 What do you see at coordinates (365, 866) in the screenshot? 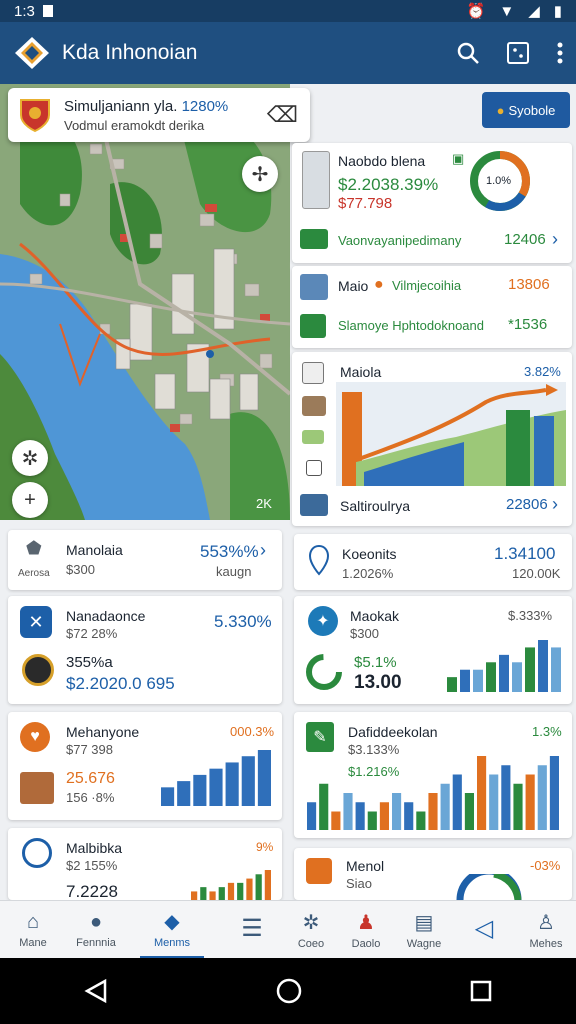
I see `statr4-title: Menol` at bounding box center [365, 866].